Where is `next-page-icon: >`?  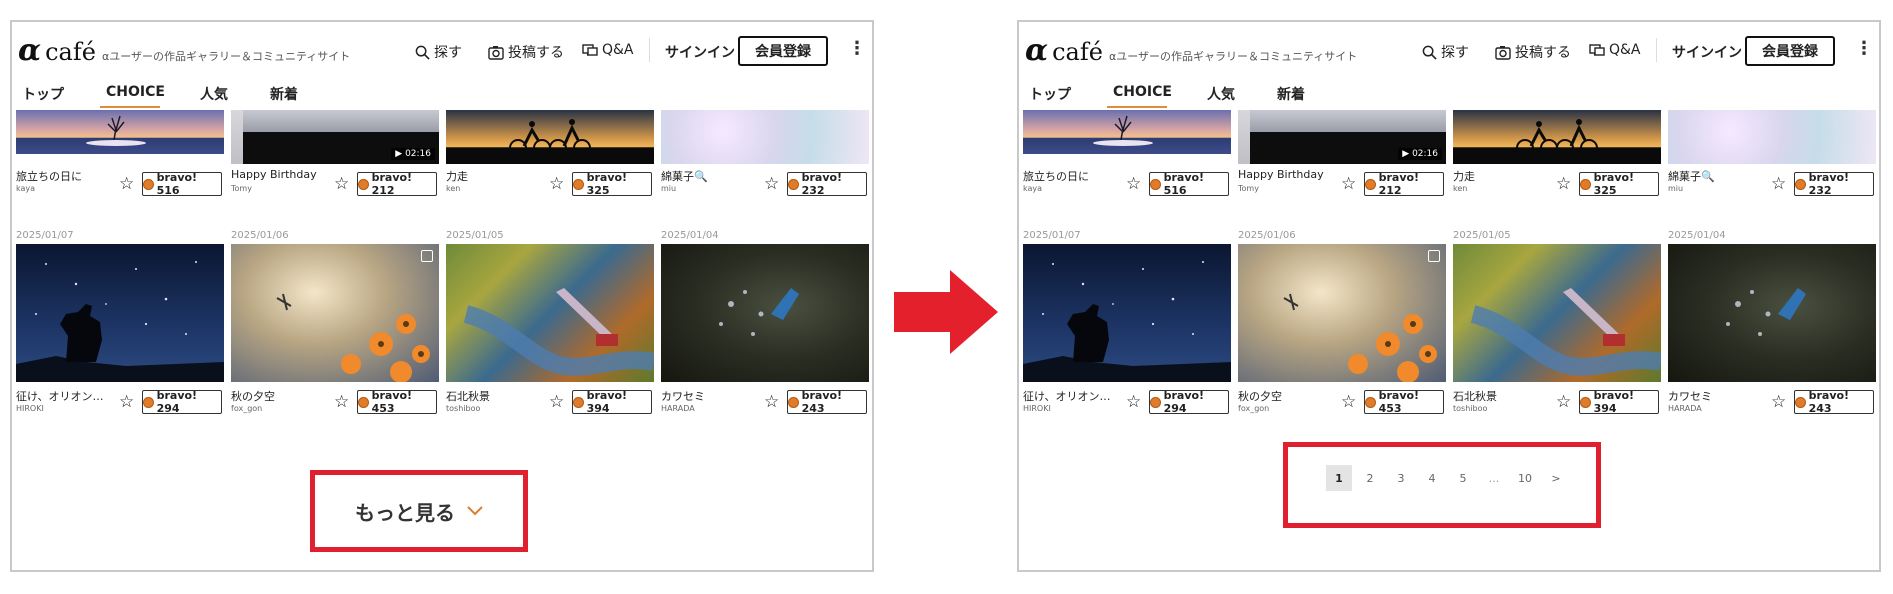
next-page-icon: > is located at coordinates (1556, 478).